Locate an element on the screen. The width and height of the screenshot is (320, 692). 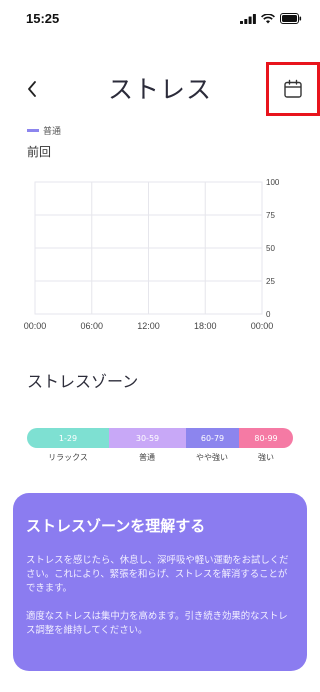
legend-swatch is located at coordinates (33, 130).